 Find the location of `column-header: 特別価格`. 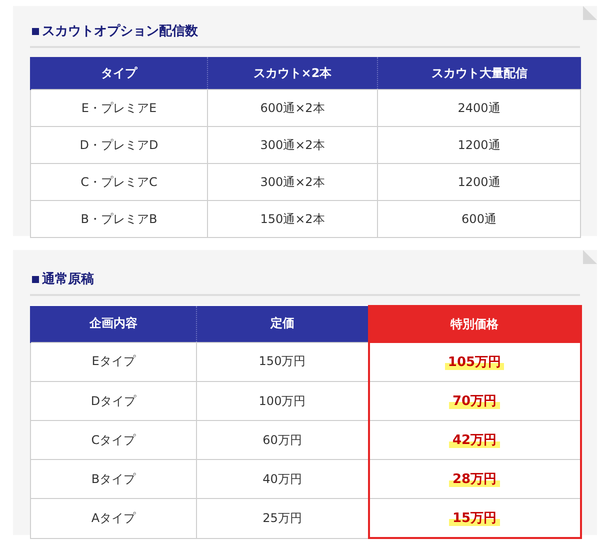

column-header: 特別価格 is located at coordinates (474, 324).